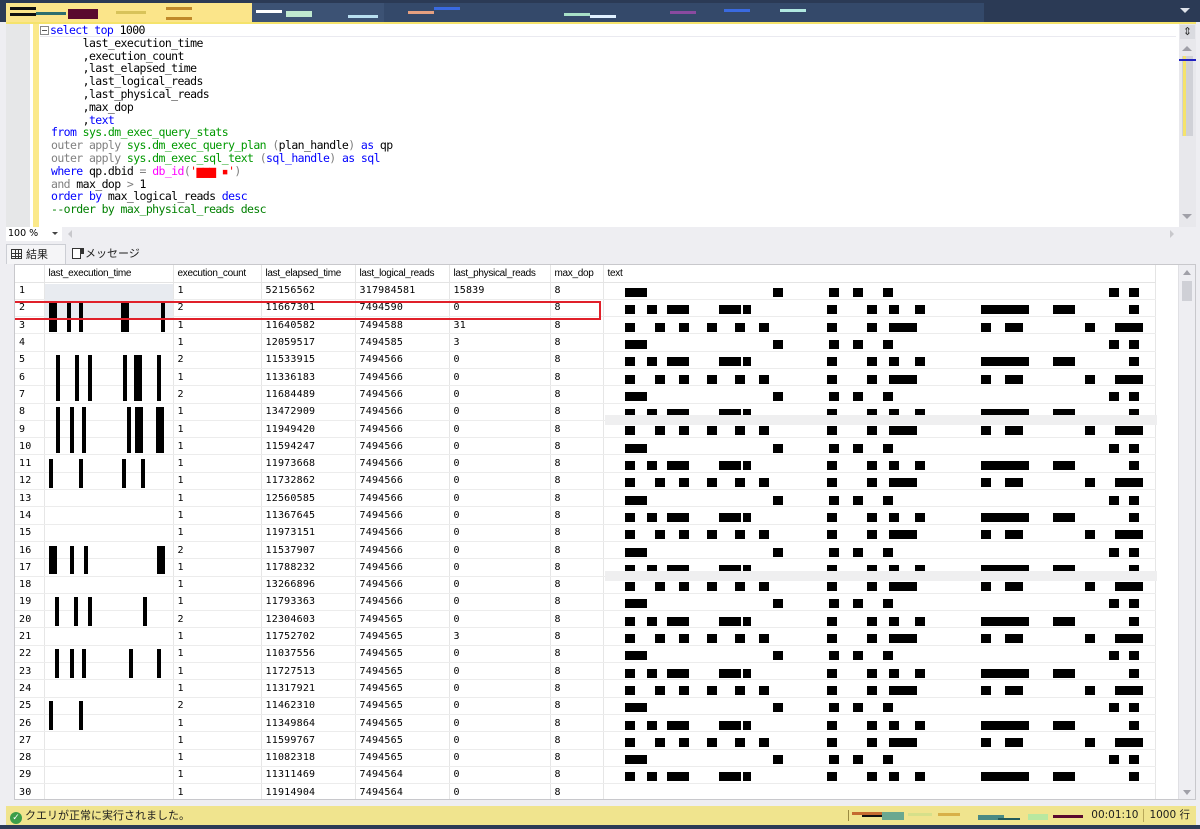 The width and height of the screenshot is (1200, 829). Describe the element at coordinates (577, 274) in the screenshot. I see `column-header-max-dop: max_dop` at that location.